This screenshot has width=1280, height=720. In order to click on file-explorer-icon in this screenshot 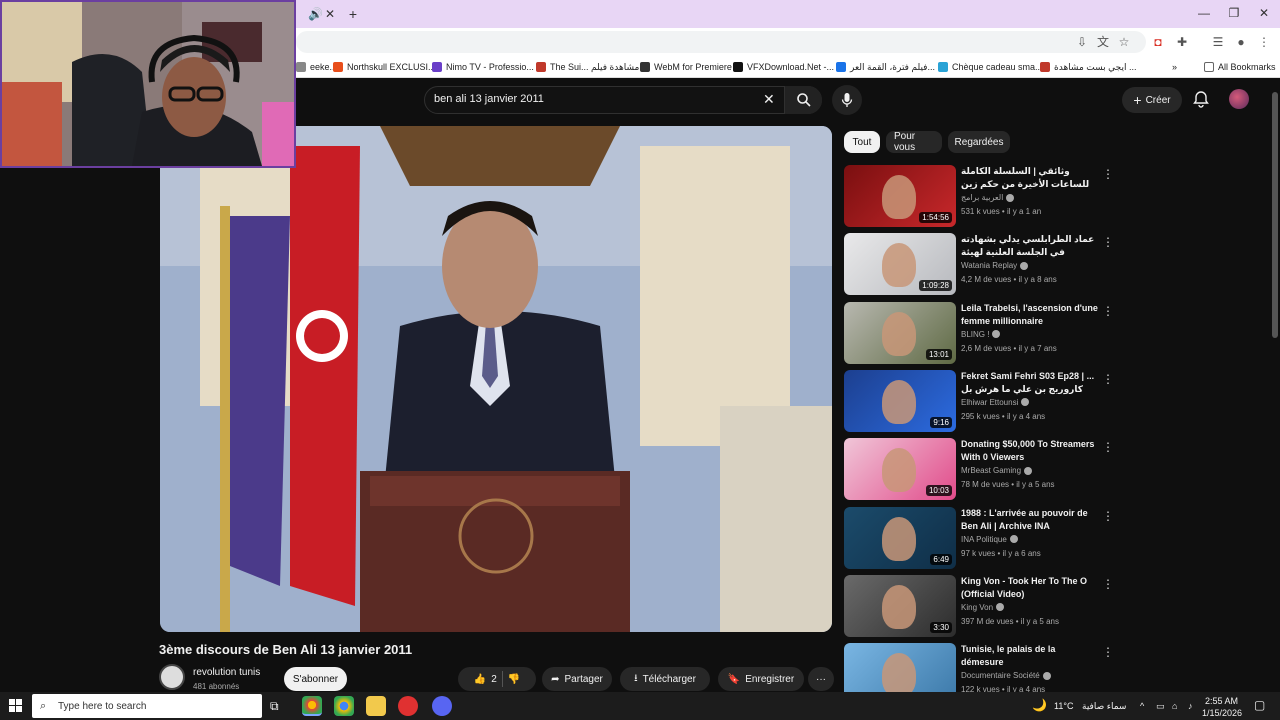, I will do `click(376, 706)`.